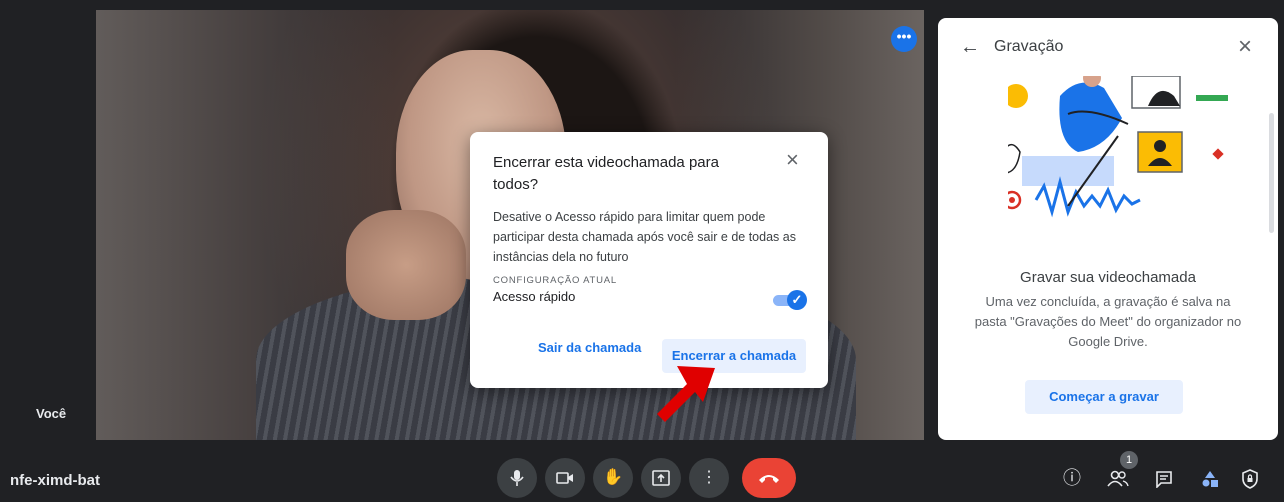  What do you see at coordinates (709, 478) in the screenshot?
I see `more-options-icon: ⋮` at bounding box center [709, 478].